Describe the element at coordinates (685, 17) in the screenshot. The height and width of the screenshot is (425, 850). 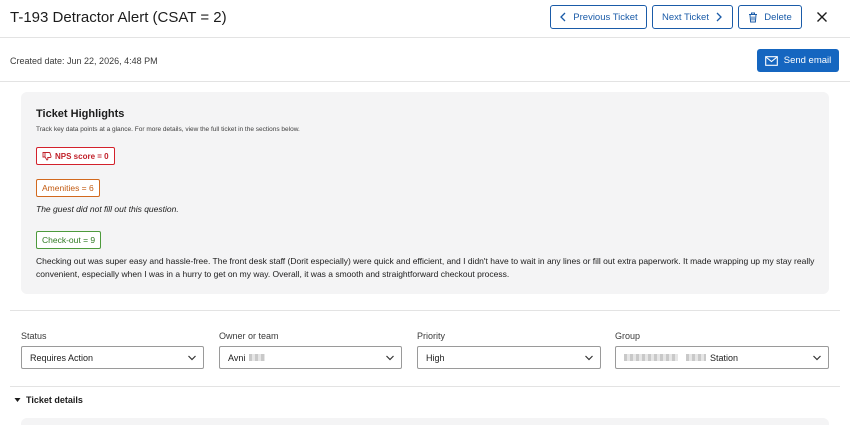
I see `next-ticket-label: Next Ticket` at that location.